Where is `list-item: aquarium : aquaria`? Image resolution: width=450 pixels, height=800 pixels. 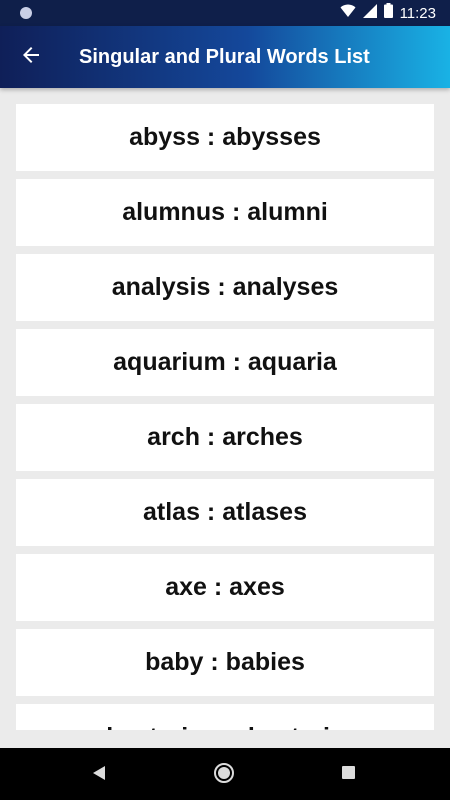 list-item: aquarium : aquaria is located at coordinates (225, 362).